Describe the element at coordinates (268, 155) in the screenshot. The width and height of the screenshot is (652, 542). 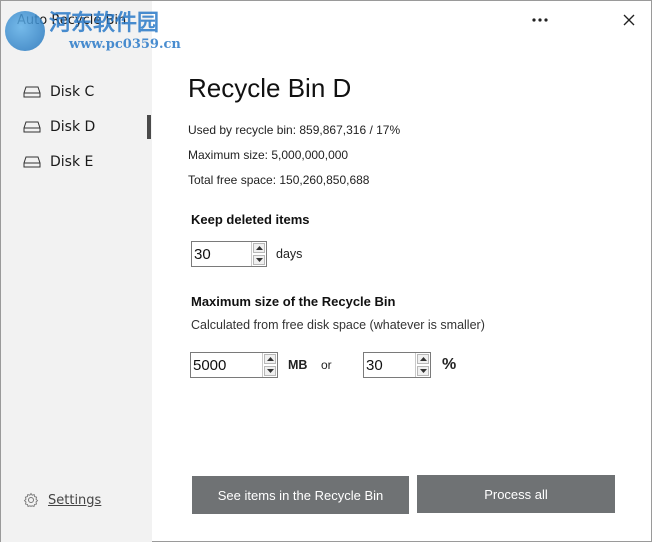
I see `maximum-size: Maximum size: 5,000,000,000` at that location.